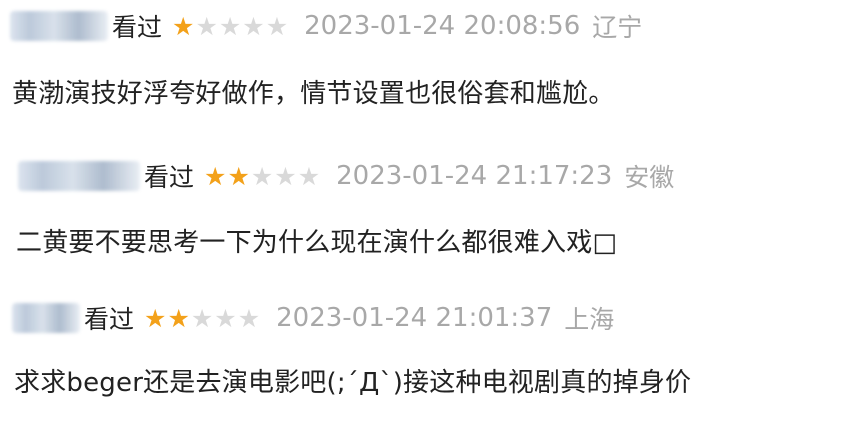 Image resolution: width=854 pixels, height=428 pixels. Describe the element at coordinates (474, 176) in the screenshot. I see `review-time: 2023-01-24 21:17:23` at that location.